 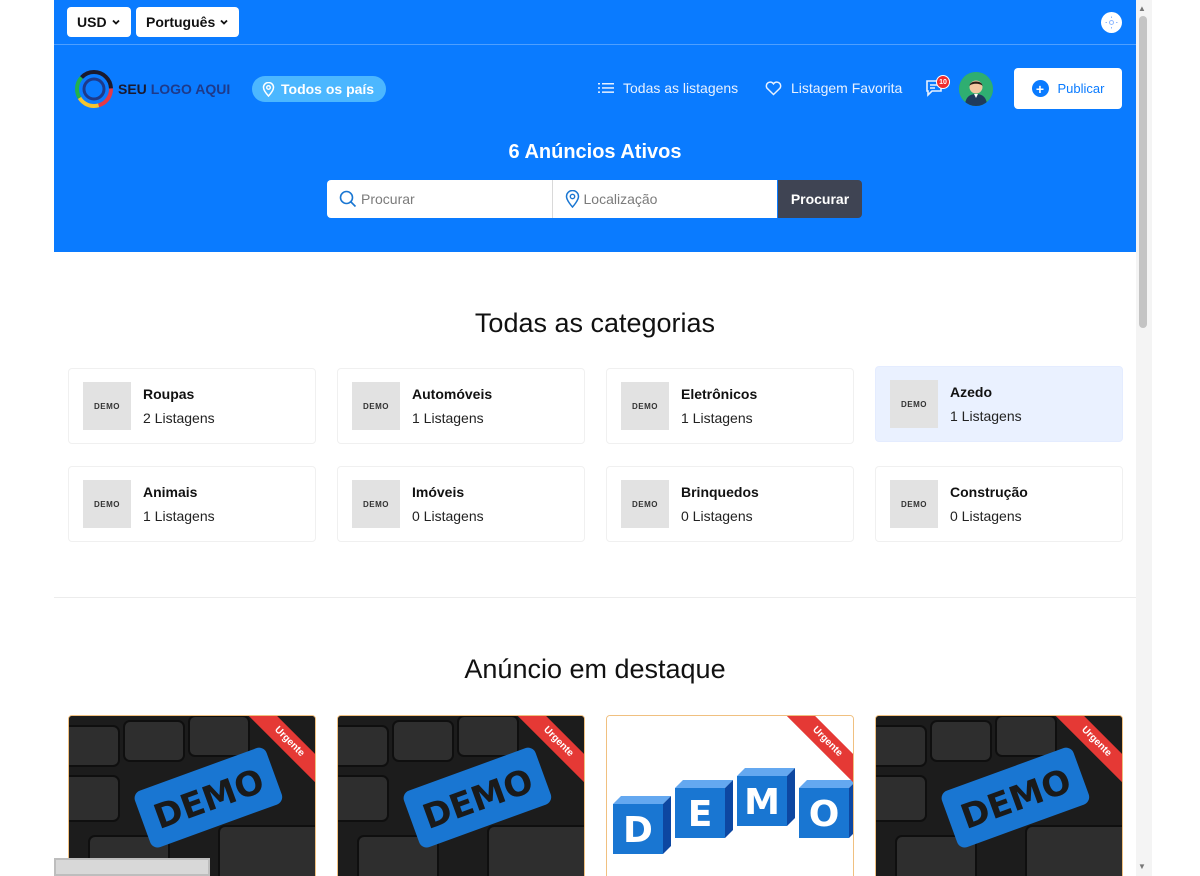 I want to click on theme-toggle-button, so click(x=1111, y=22).